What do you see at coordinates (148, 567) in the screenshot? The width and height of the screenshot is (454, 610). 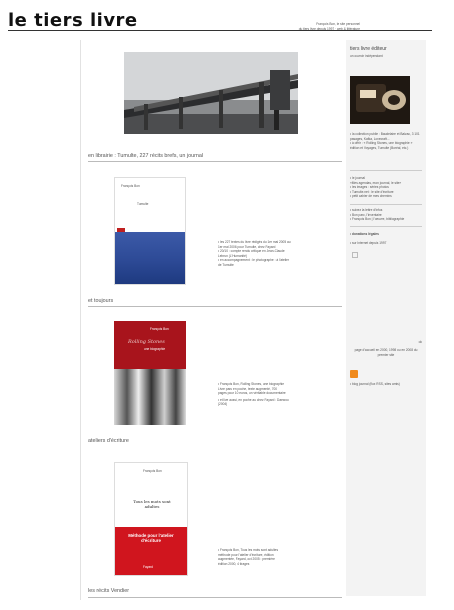 I see `cover-publisher: Fayard` at bounding box center [148, 567].